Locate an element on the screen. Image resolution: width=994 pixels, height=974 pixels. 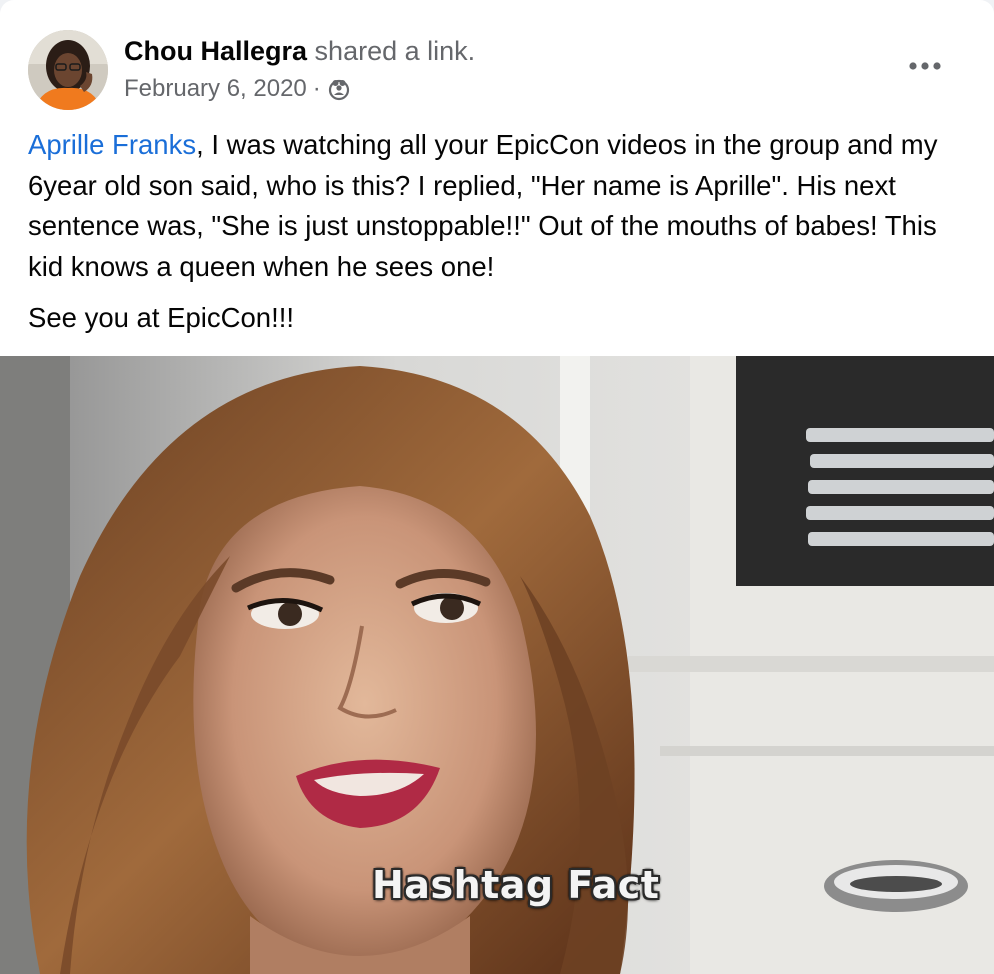
group-audience-icon is located at coordinates (339, 89).